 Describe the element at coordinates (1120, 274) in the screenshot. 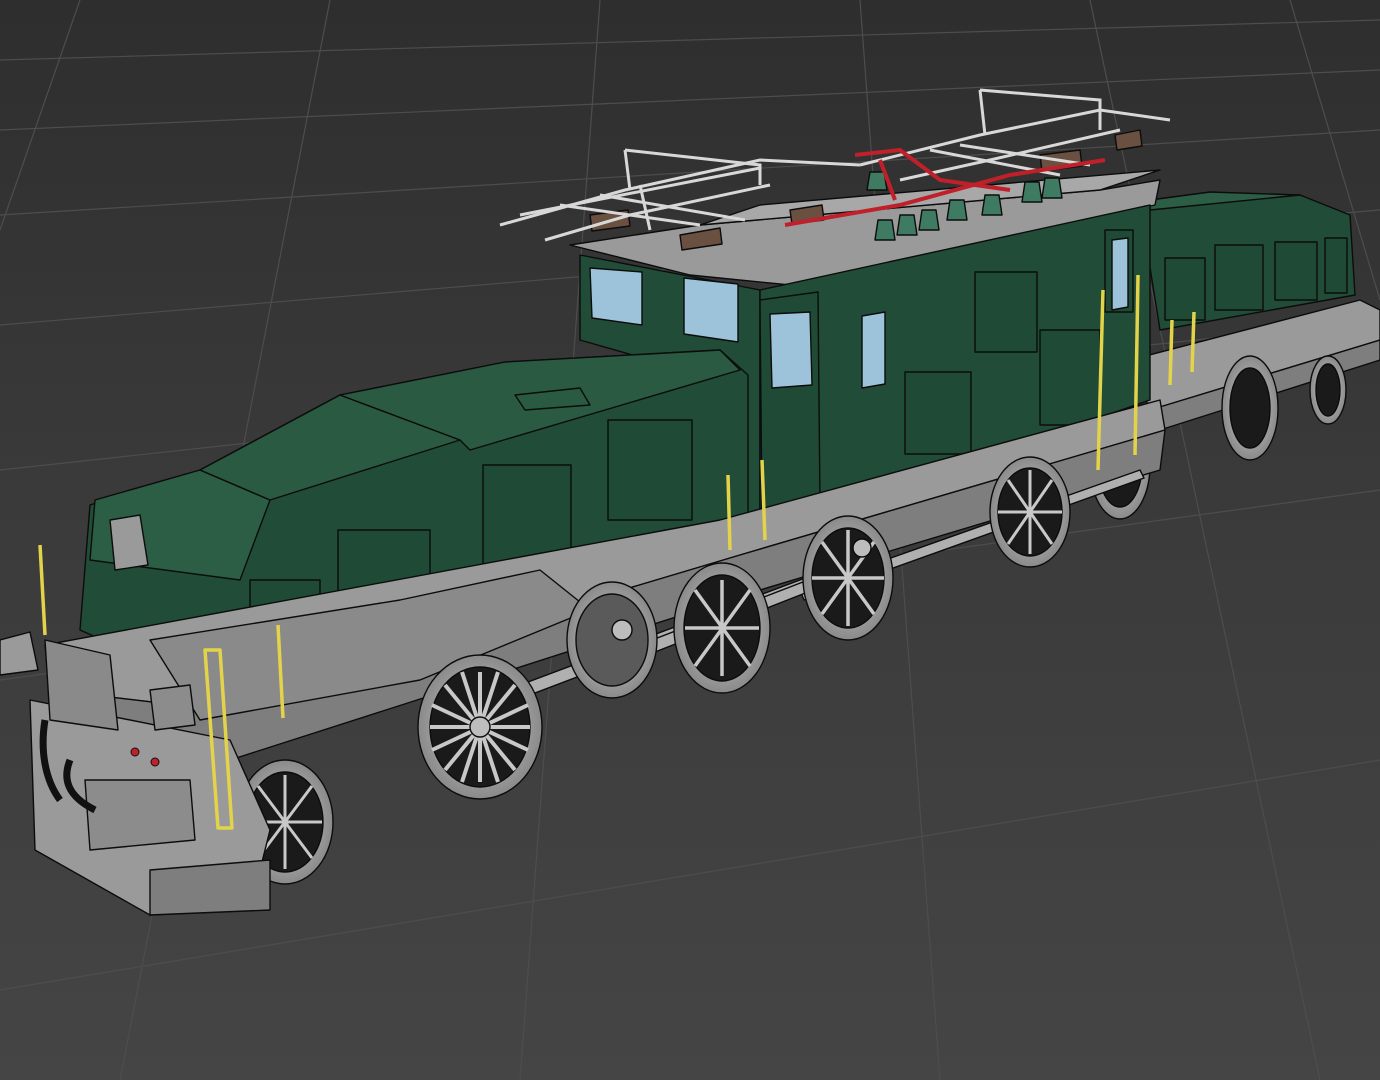

I see `cab-rear-window` at that location.